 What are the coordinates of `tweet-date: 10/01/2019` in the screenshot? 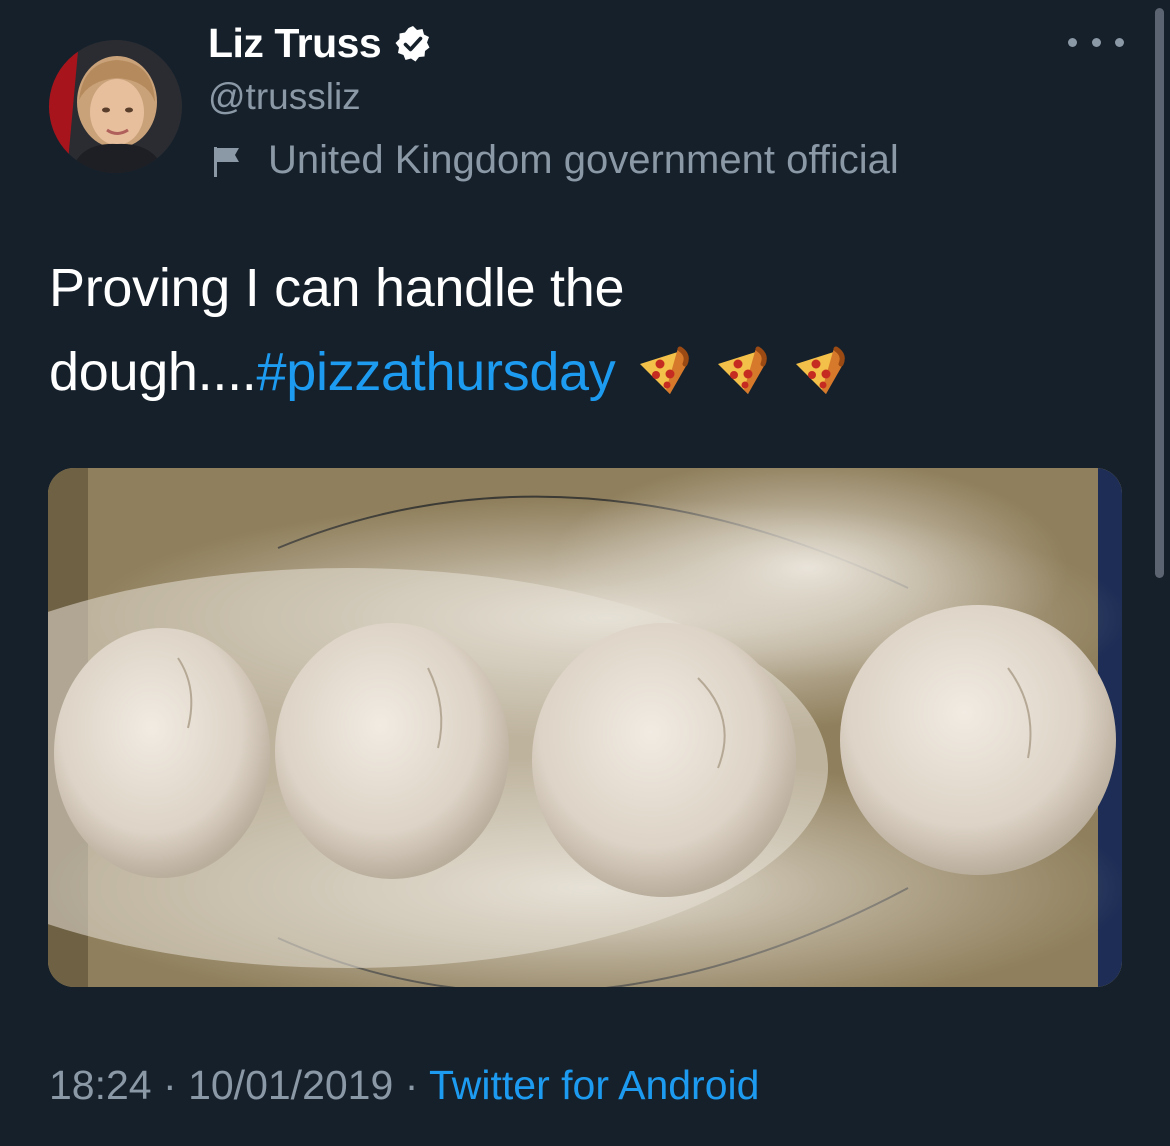 It's located at (290, 1085).